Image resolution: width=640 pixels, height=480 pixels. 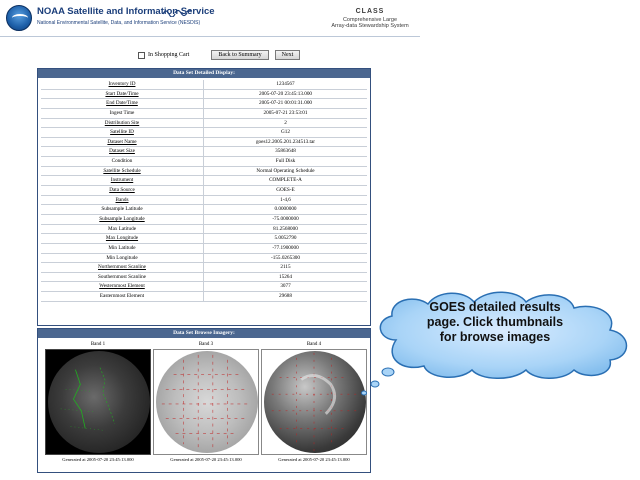 I want to click on callout-line-2: page. Click thumbnails, so click(x=495, y=322).